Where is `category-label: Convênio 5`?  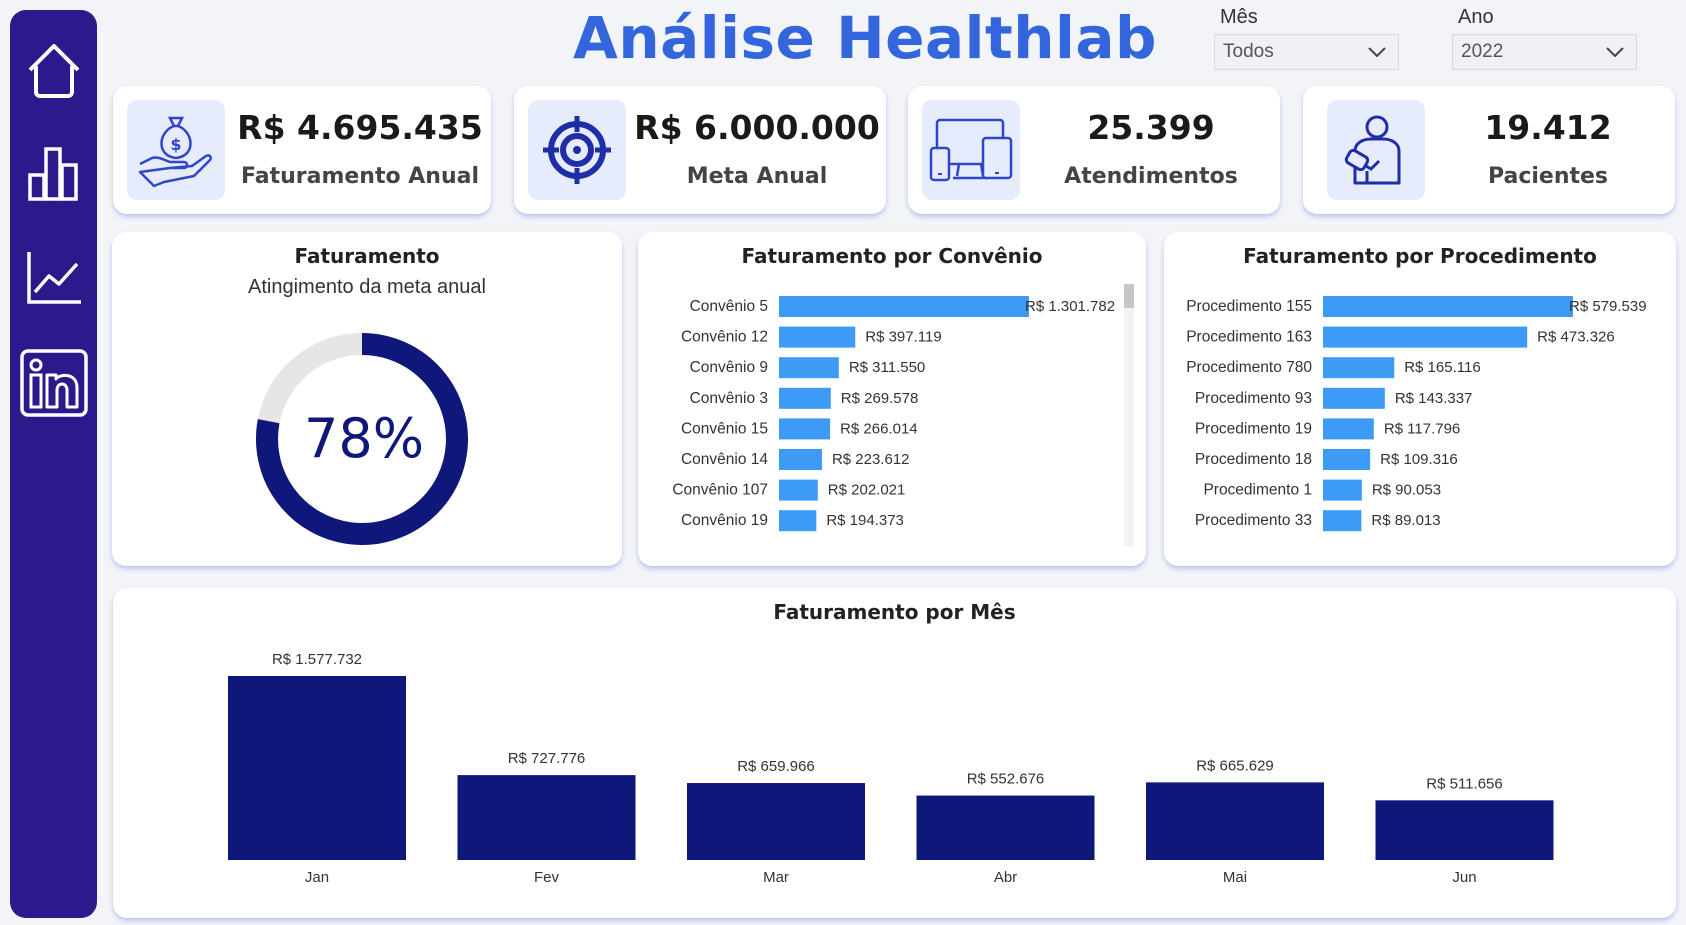
category-label: Convênio 5 is located at coordinates (729, 306).